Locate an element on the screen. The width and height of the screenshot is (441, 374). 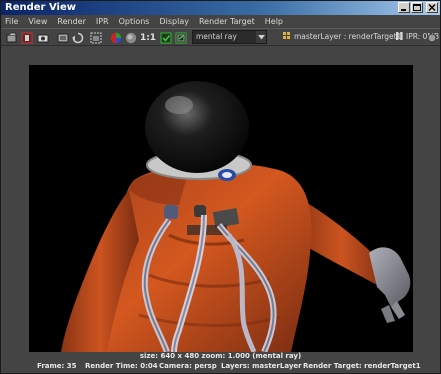
ipr-region-button is located at coordinates (95, 37).